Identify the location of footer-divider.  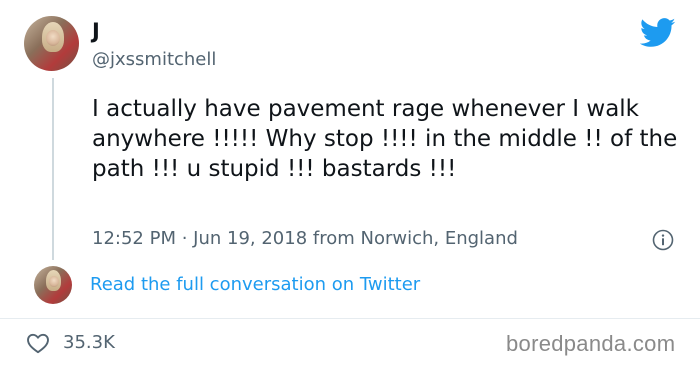
(350, 318).